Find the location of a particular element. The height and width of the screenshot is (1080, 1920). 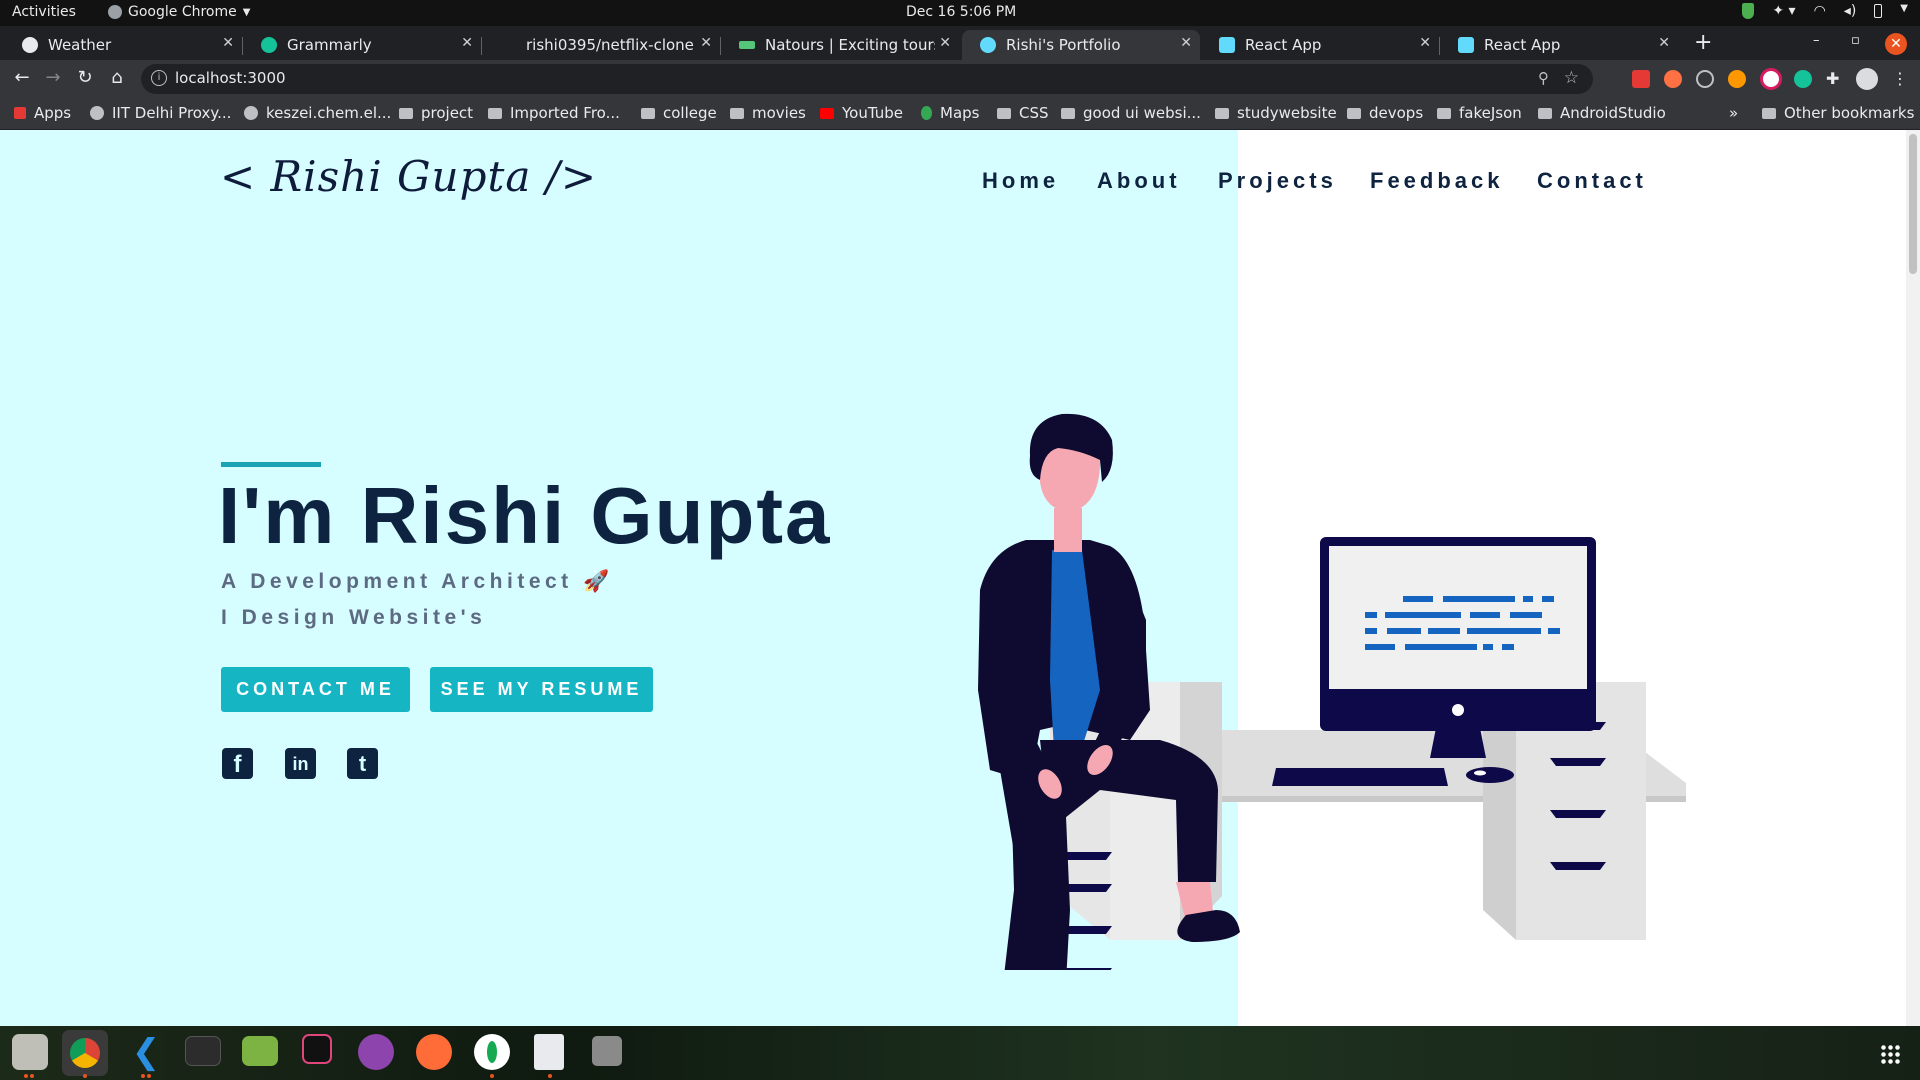

bookmark-css: CSS is located at coordinates (1023, 113).